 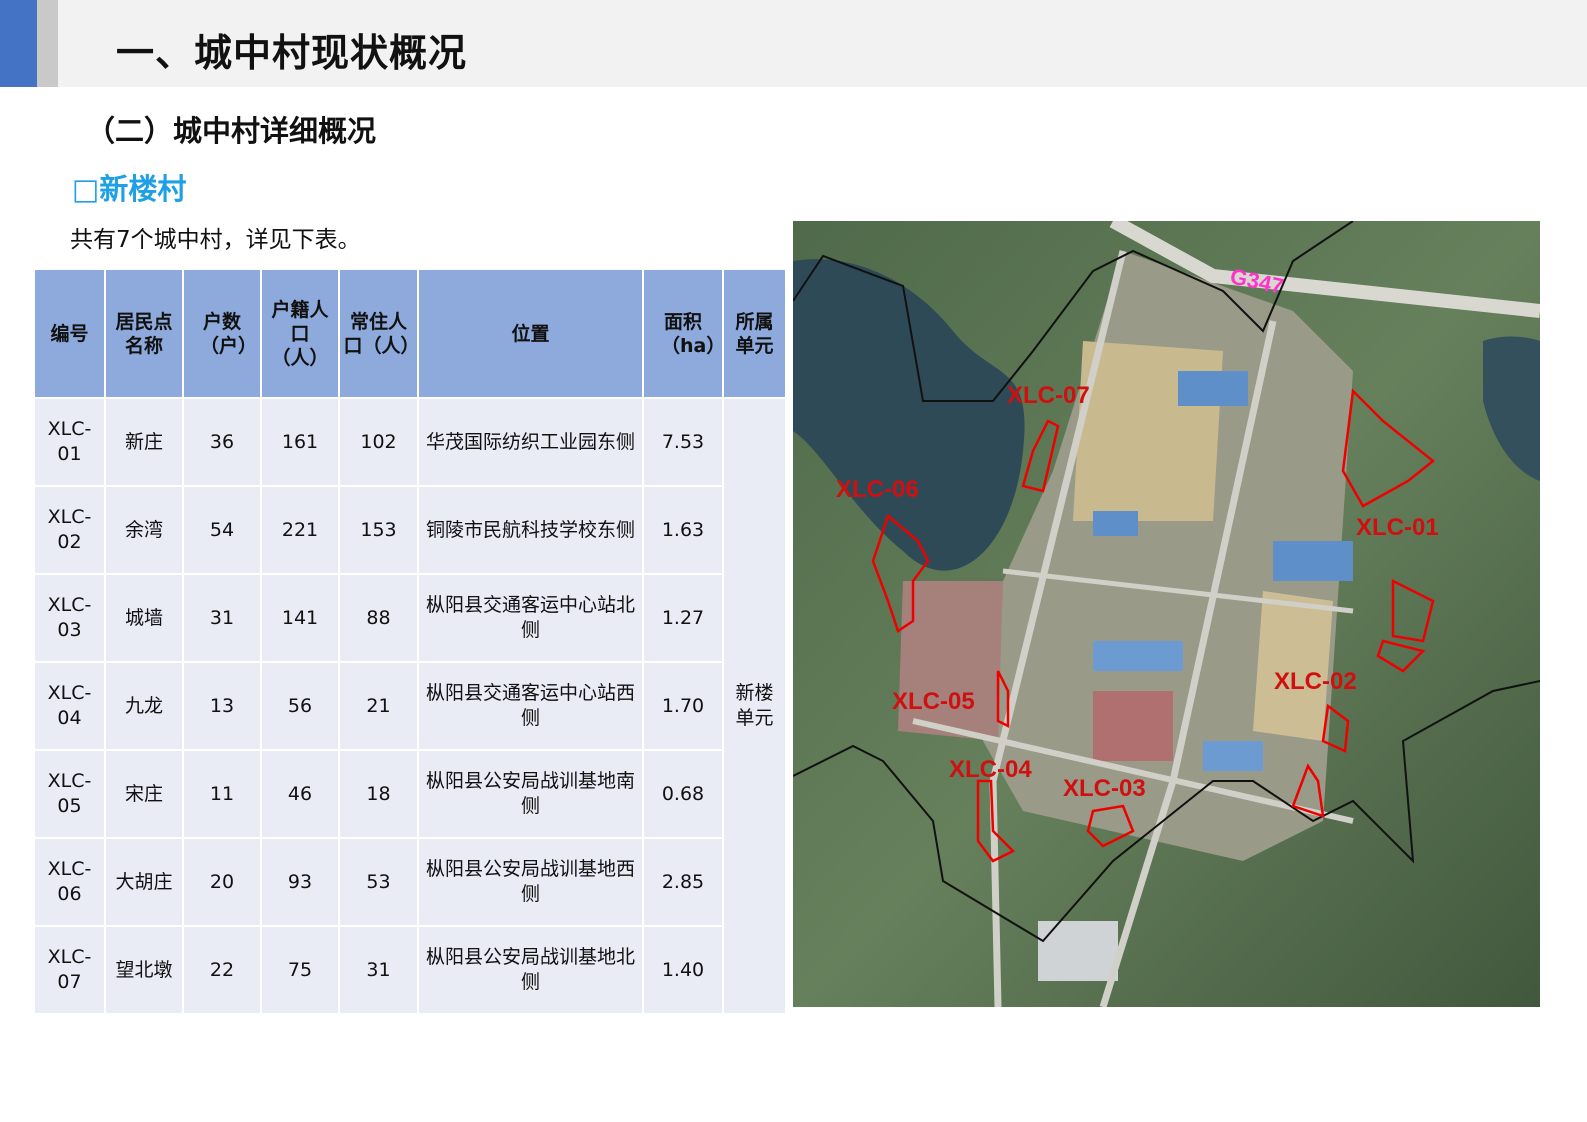 What do you see at coordinates (300, 970) in the screenshot?
I see `cell-registered: 75` at bounding box center [300, 970].